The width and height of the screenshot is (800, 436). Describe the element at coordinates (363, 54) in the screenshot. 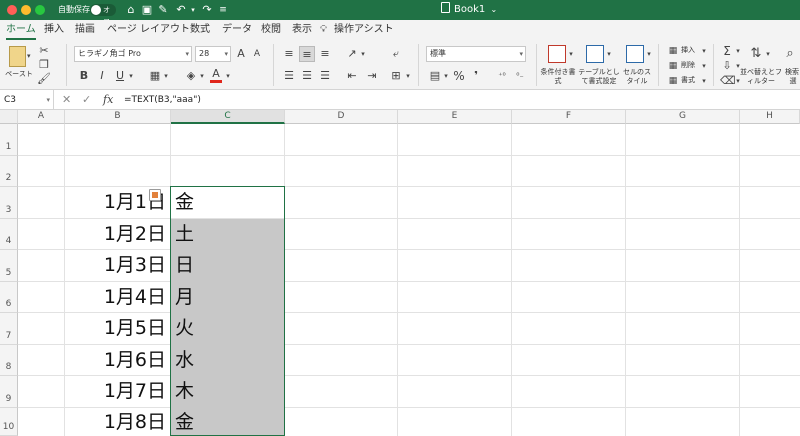

I see `orientation-dropdown-icon: ▾` at that location.